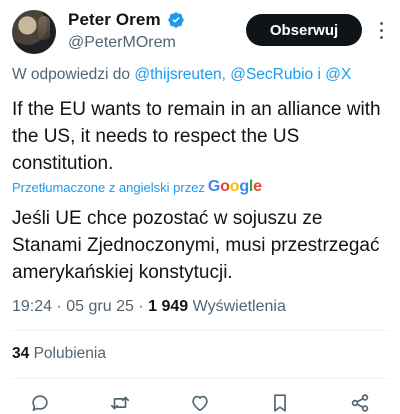  I want to click on views-count: 1 949, so click(168, 306).